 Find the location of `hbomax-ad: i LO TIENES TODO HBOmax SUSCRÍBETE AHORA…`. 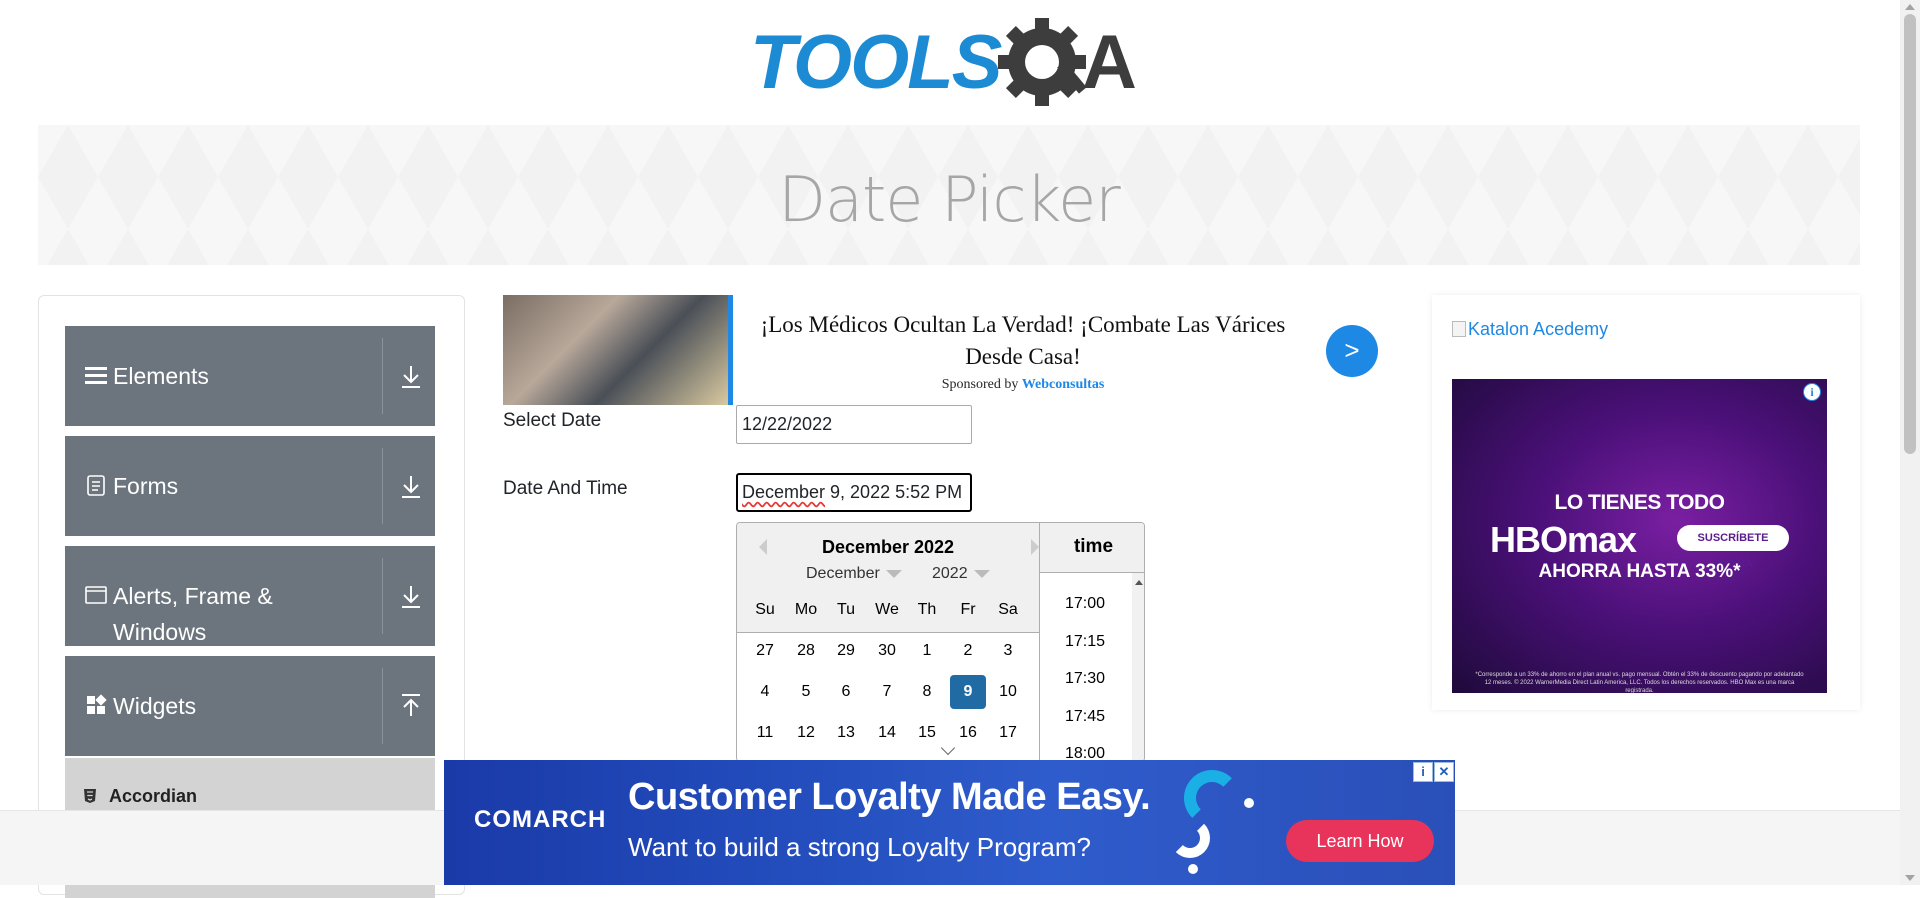

hbomax-ad: i LO TIENES TODO HBOmax SUSCRÍBETE AHORA… is located at coordinates (1639, 536).